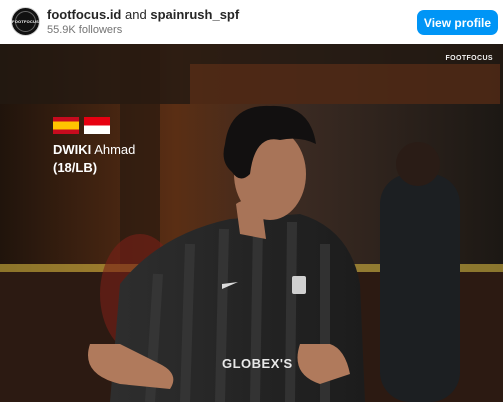  I want to click on avatar: FOOTFOCUS, so click(25, 21).